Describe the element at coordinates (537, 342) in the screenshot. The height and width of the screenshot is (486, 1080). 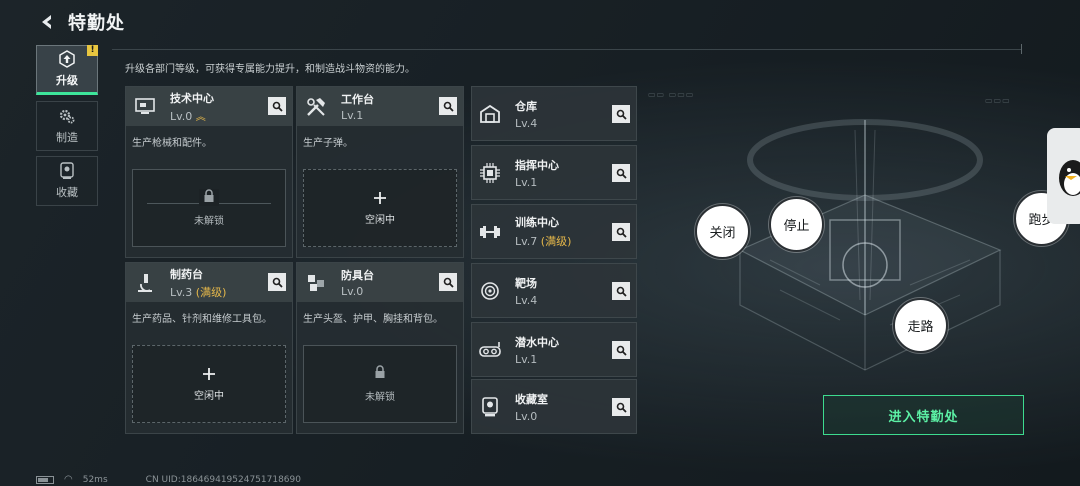
I see `dept-name: 潜水中心` at that location.